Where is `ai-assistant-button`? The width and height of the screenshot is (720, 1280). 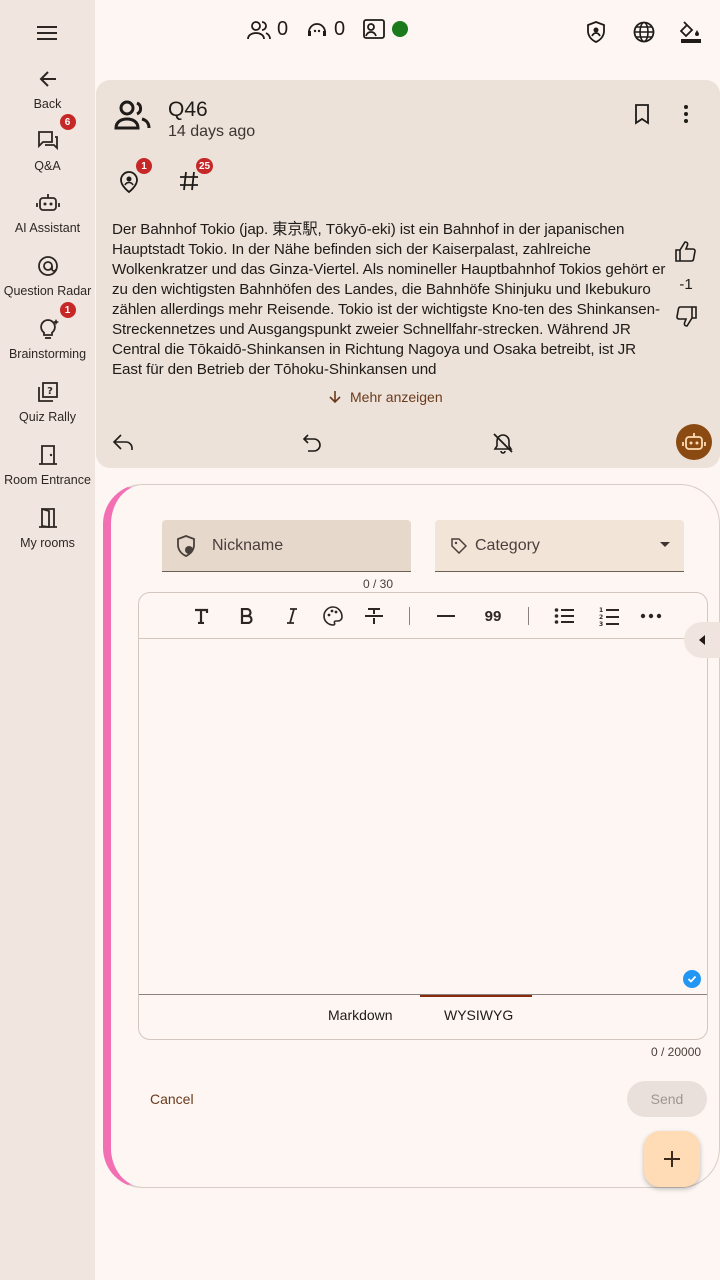
ai-assistant-button is located at coordinates (694, 442).